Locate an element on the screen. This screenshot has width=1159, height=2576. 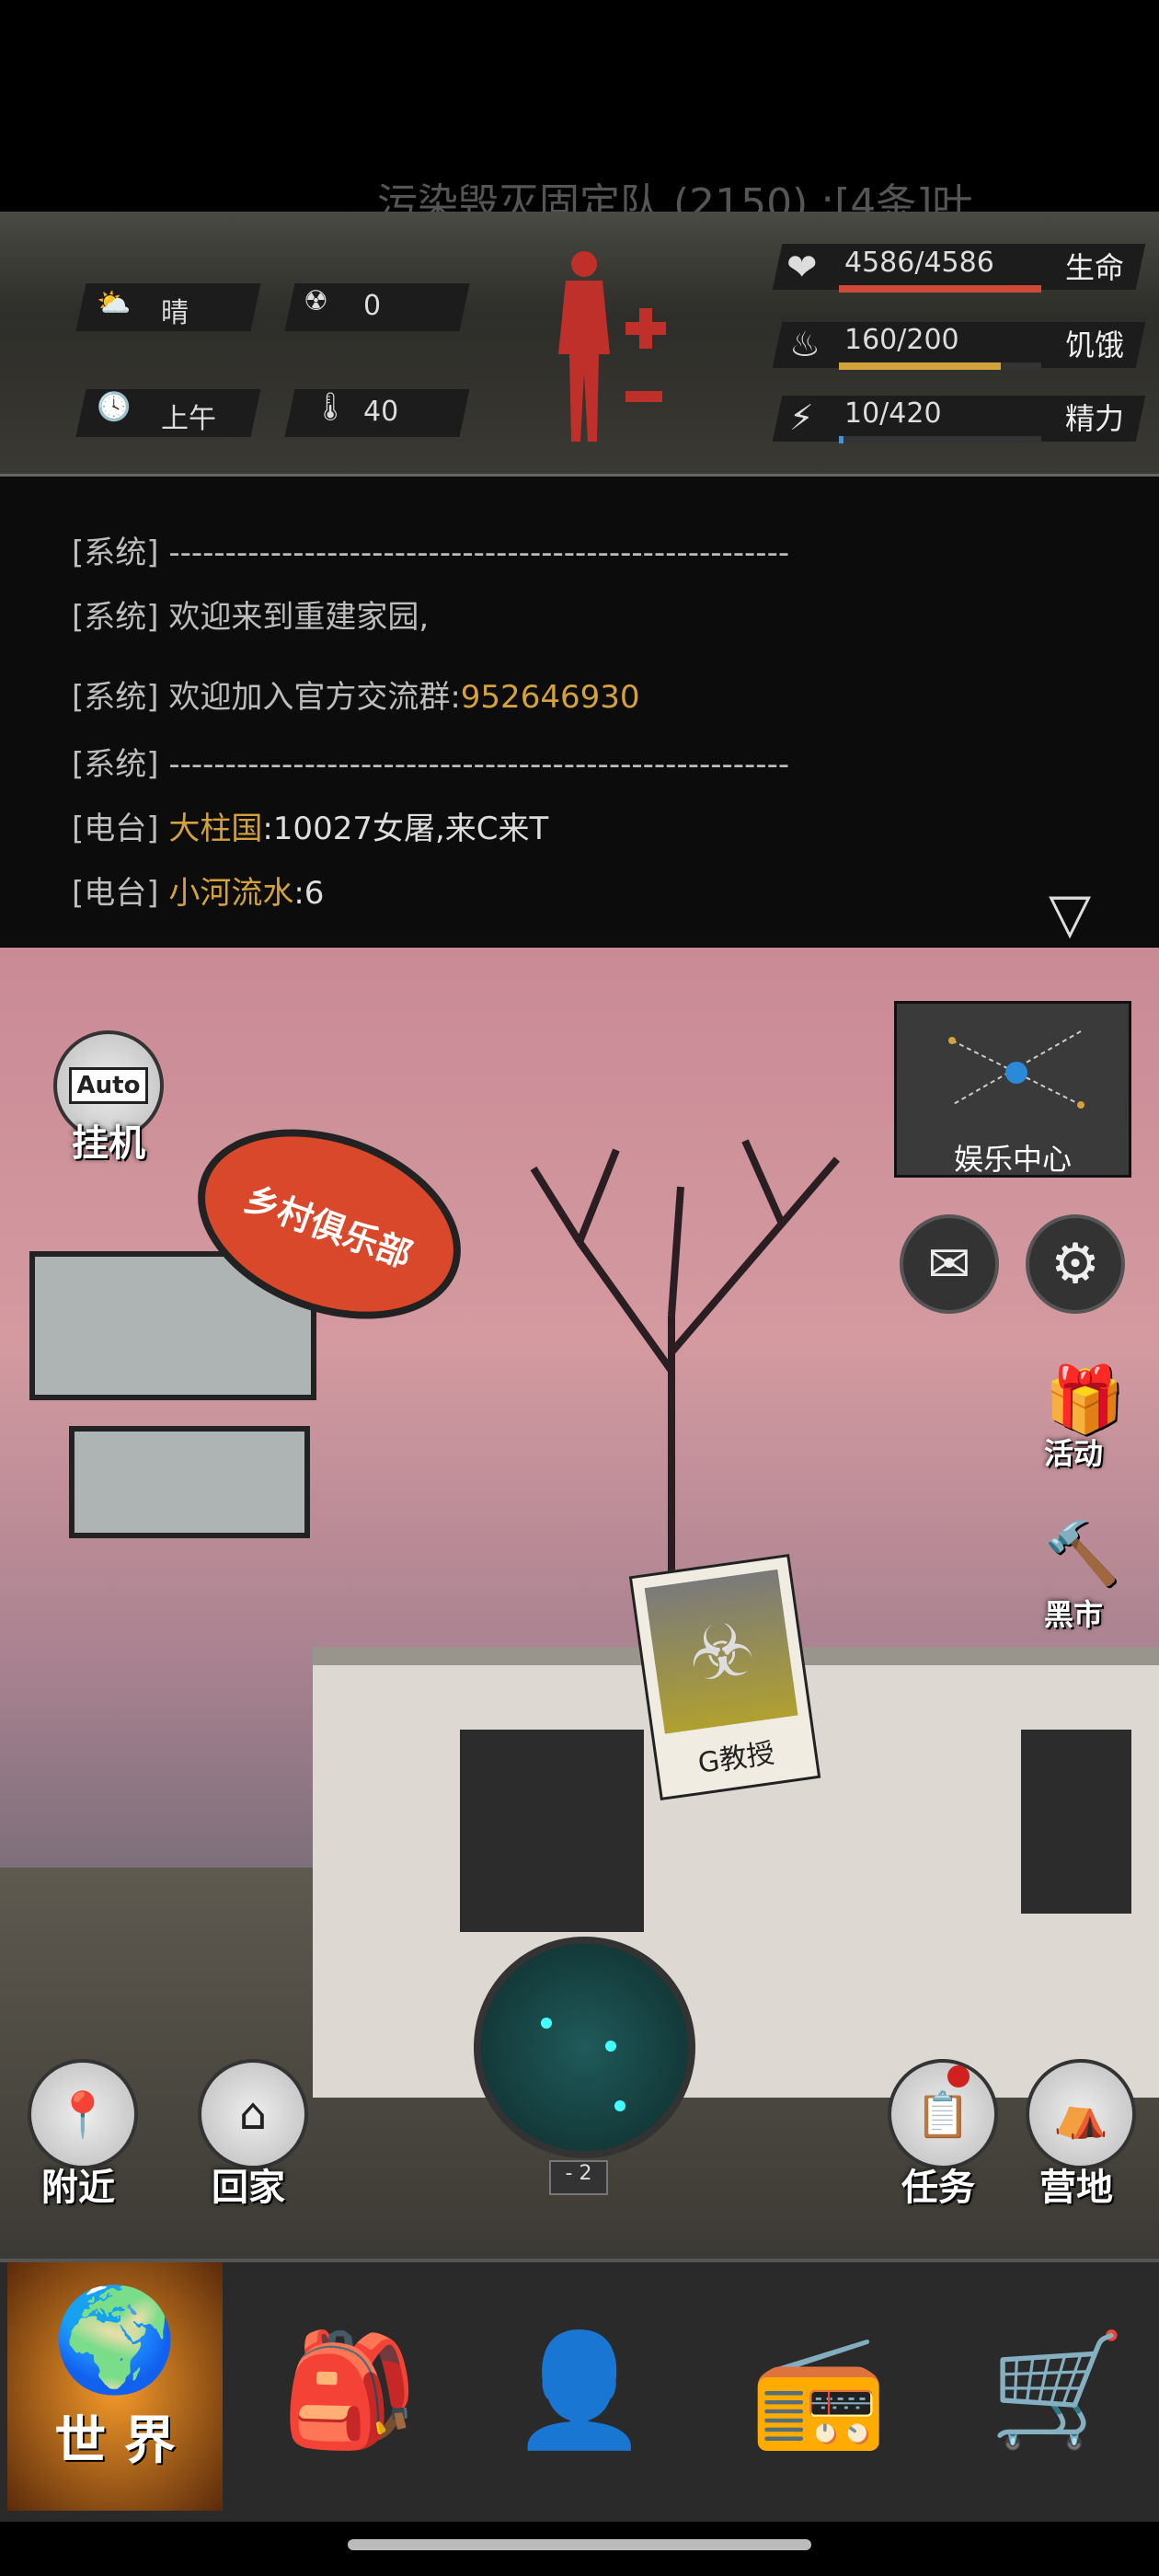
bare-tree is located at coordinates (685, 1365).